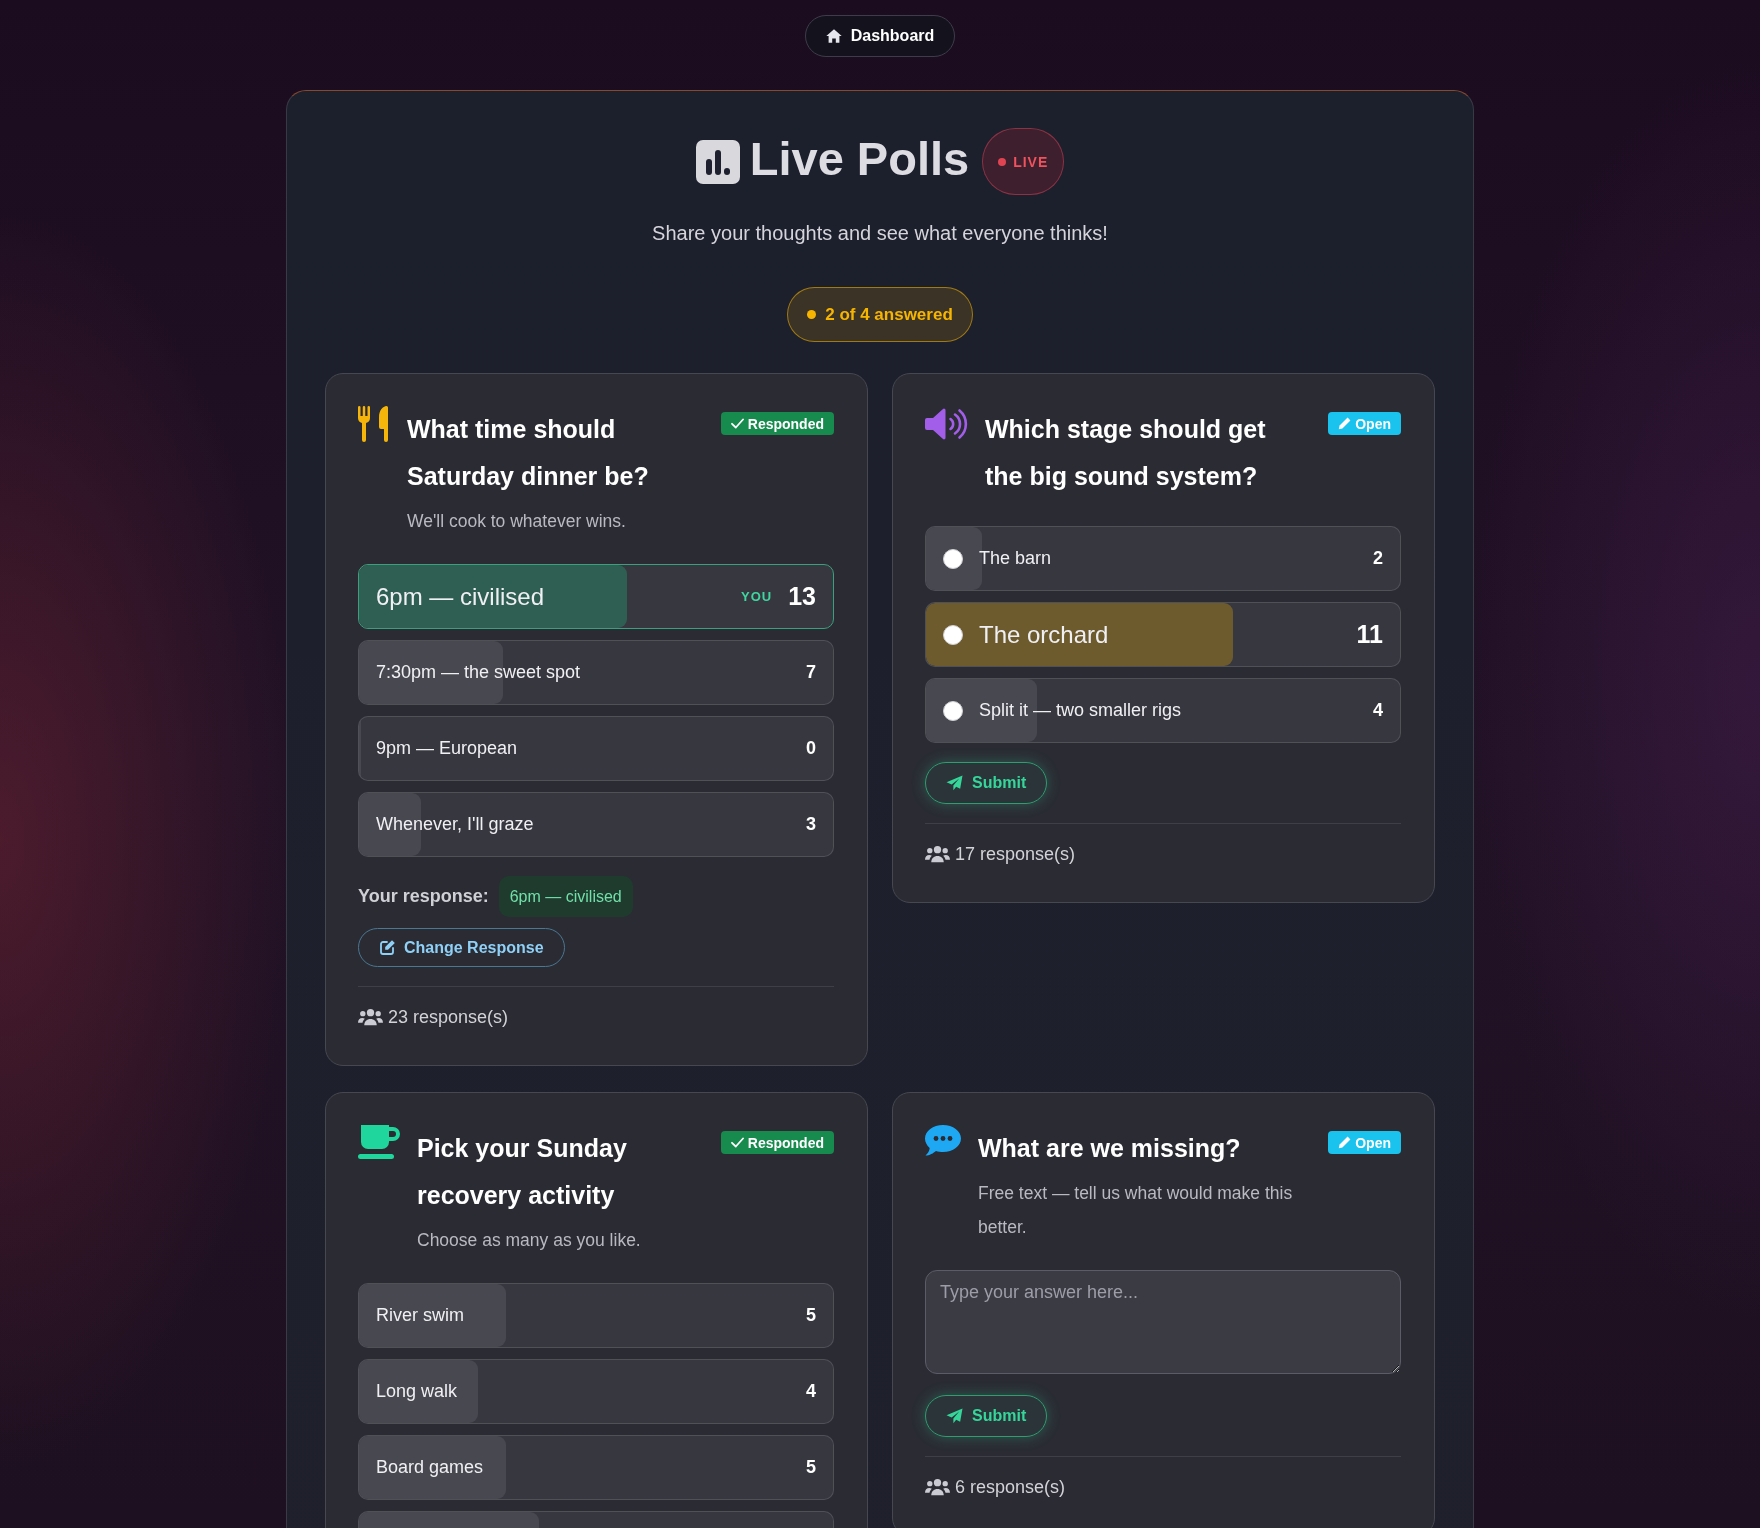  I want to click on vote-count: 0, so click(811, 748).